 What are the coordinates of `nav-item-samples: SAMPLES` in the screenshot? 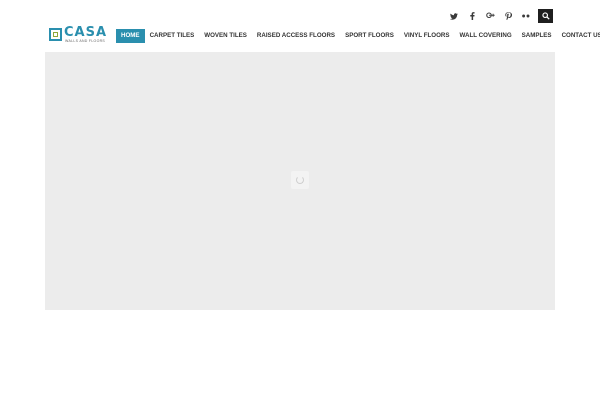 It's located at (537, 36).